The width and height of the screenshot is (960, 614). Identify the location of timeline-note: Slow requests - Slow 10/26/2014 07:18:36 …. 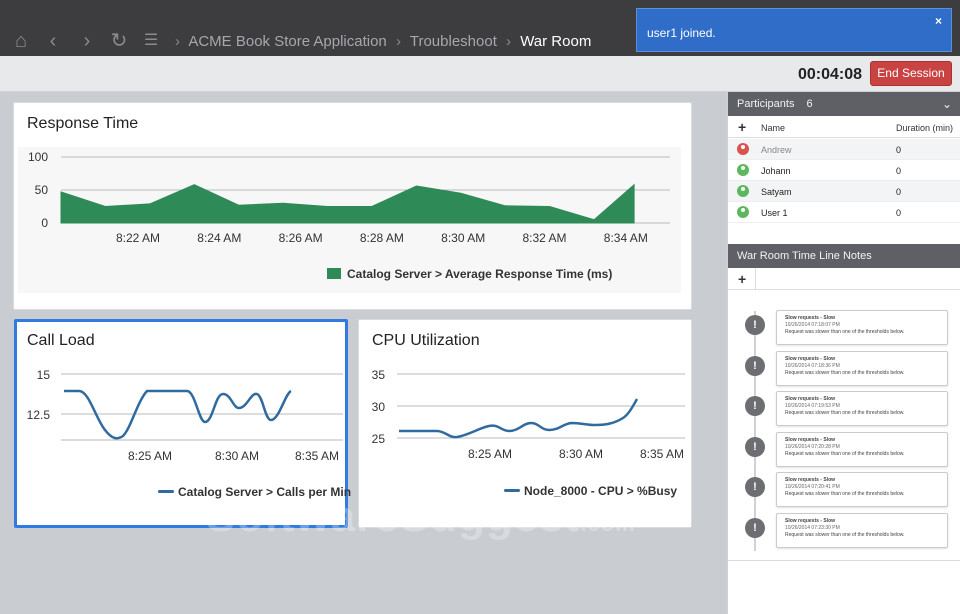
(862, 368).